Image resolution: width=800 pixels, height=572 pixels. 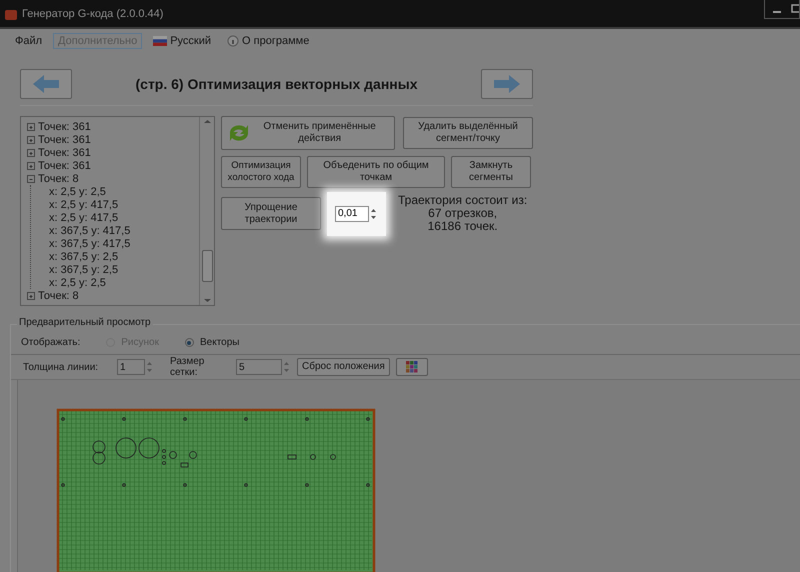 What do you see at coordinates (160, 41) in the screenshot?
I see `flag-icon` at bounding box center [160, 41].